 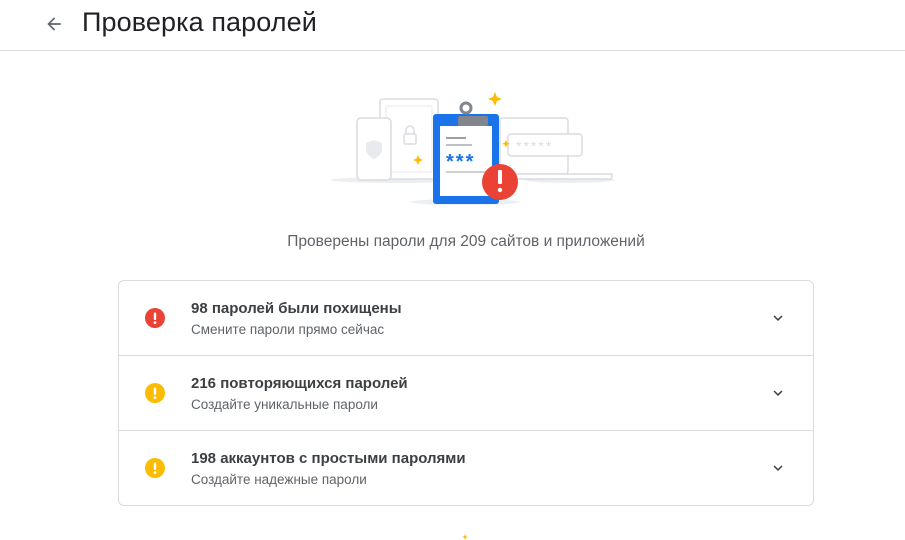 What do you see at coordinates (452, 25) in the screenshot?
I see `top-bar: Проверка паролей` at bounding box center [452, 25].